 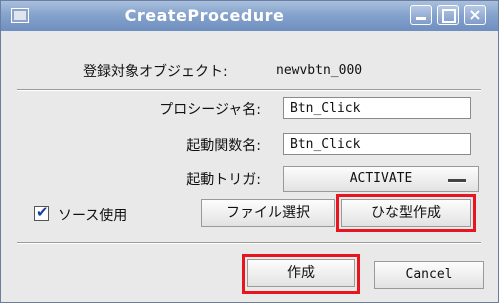 I want to click on cancel-button: Cancel, so click(x=429, y=275).